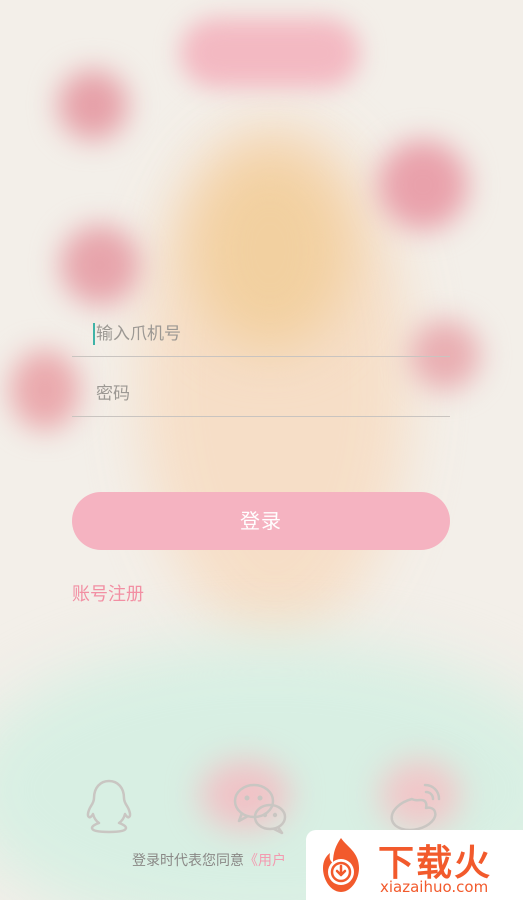 The width and height of the screenshot is (523, 900). Describe the element at coordinates (414, 865) in the screenshot. I see `watermark: 下载火 xiazaihuo.com` at that location.